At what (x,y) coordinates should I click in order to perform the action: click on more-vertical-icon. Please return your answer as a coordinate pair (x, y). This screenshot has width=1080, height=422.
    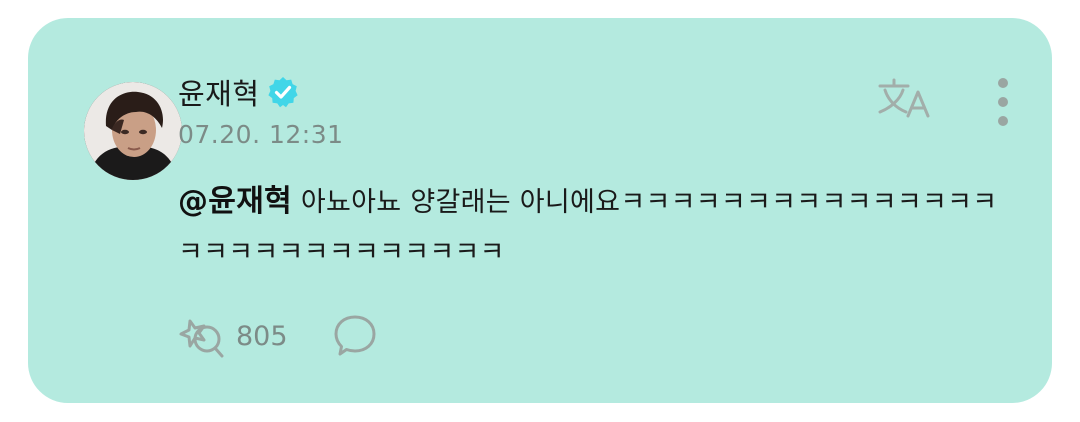
    Looking at the image, I should click on (1003, 100).